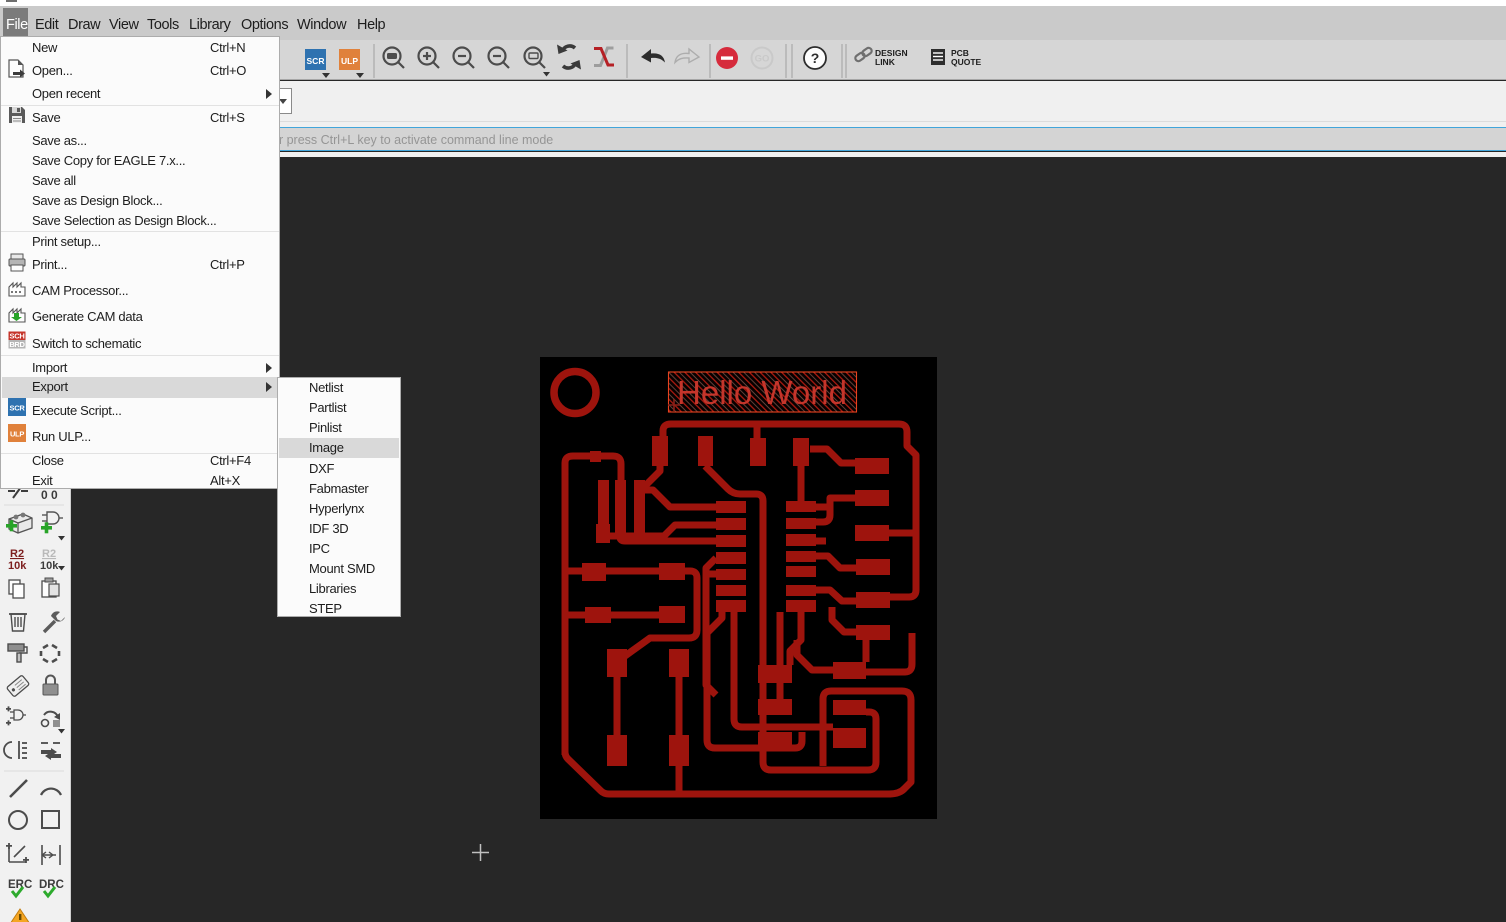 This screenshot has width=1506, height=922. I want to click on svg-text: 0 0, so click(49, 495).